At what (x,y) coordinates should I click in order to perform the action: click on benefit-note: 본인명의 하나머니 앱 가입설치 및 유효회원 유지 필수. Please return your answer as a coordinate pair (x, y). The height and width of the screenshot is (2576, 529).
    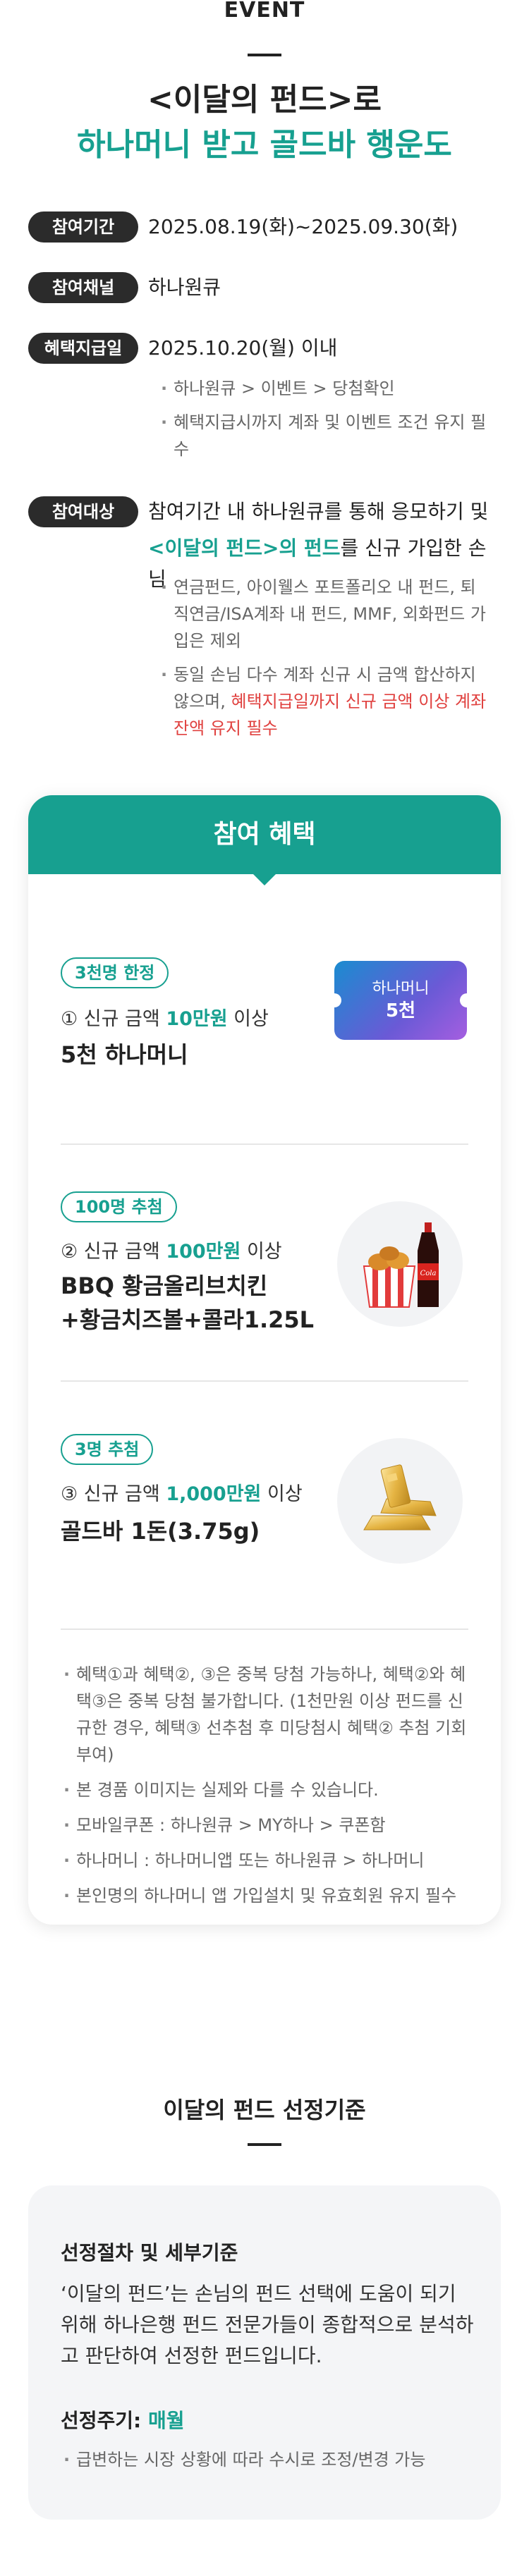
    Looking at the image, I should click on (269, 1895).